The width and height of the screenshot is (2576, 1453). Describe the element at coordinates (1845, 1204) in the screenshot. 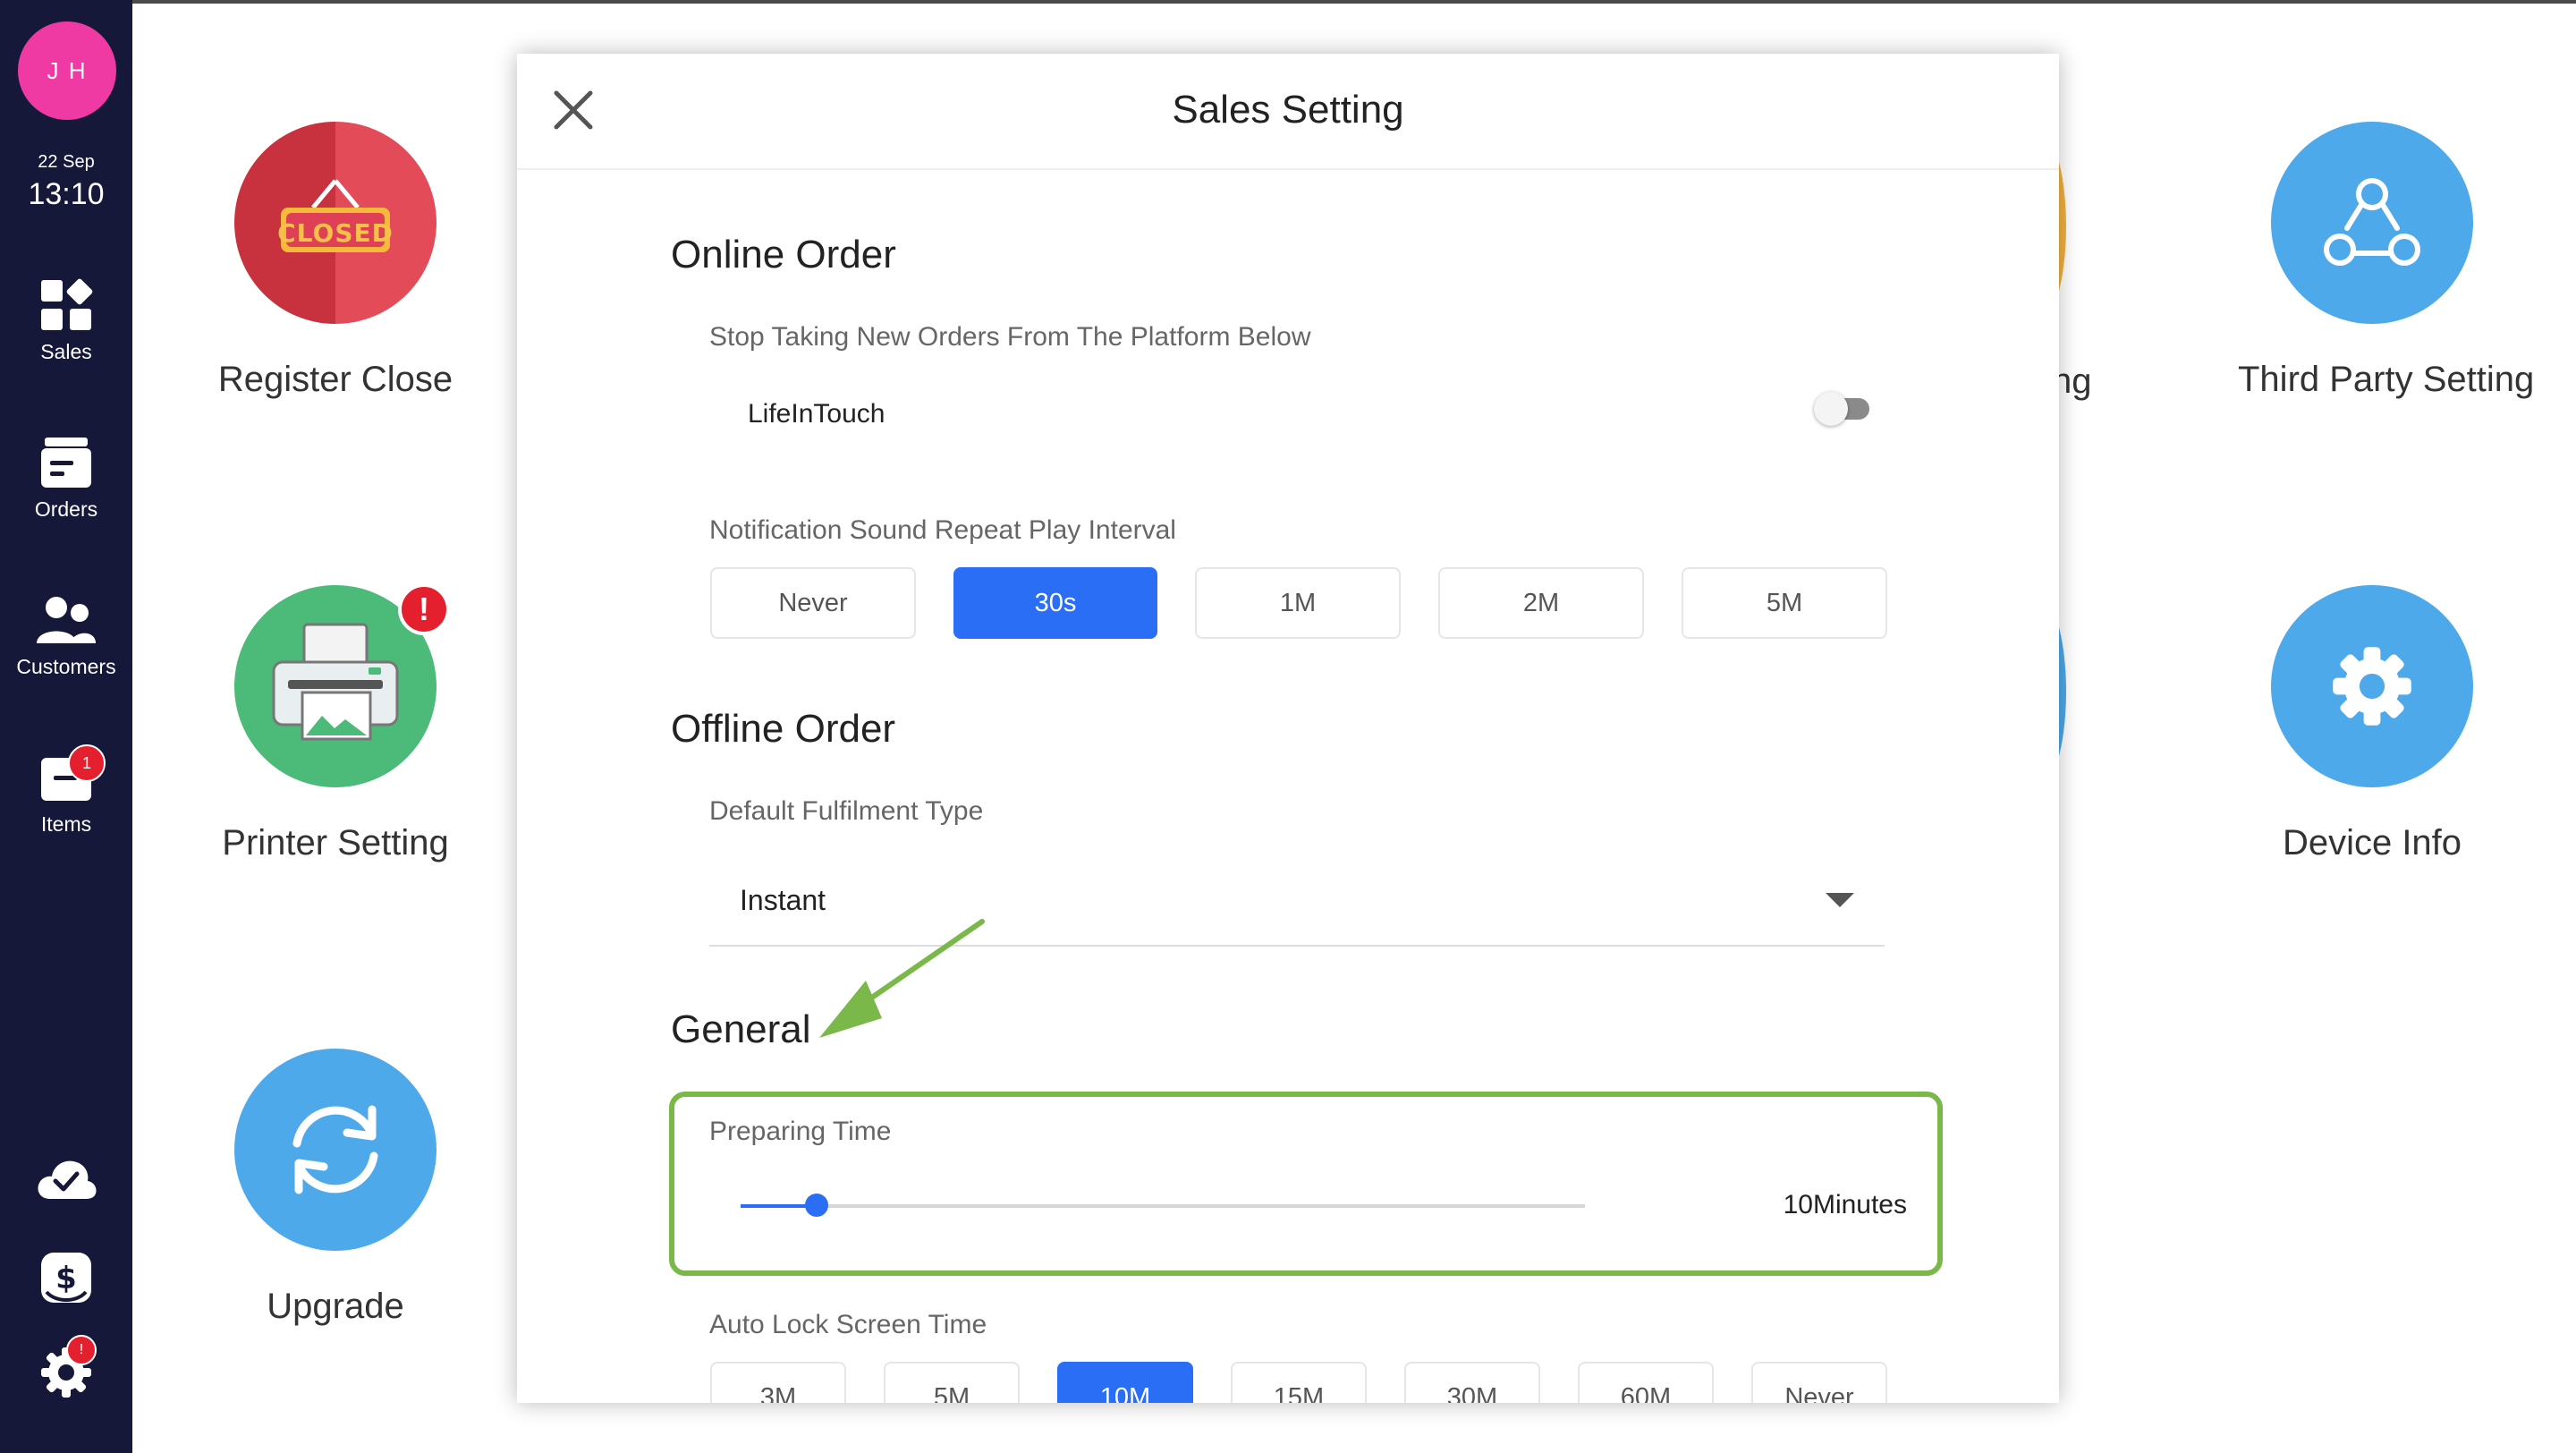

I see `preparing-time-value: 10Minutes` at that location.